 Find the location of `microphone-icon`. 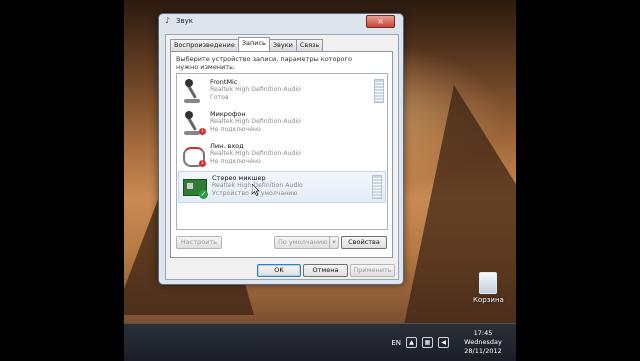

microphone-icon is located at coordinates (192, 91).